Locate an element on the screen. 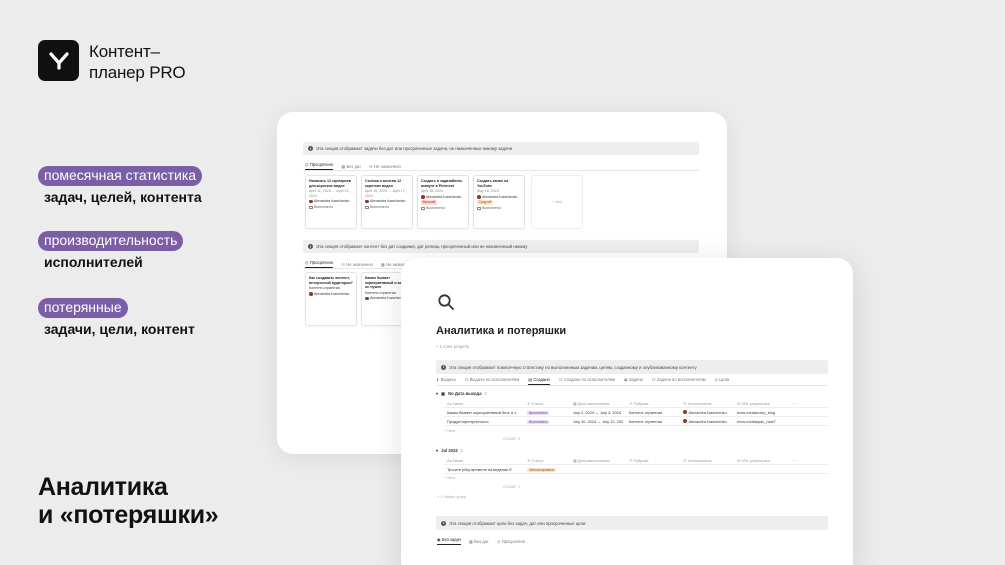 The image size is (1005, 565). tab-created-by-assignee: ☷ Создано по исполнителям is located at coordinates (587, 379).